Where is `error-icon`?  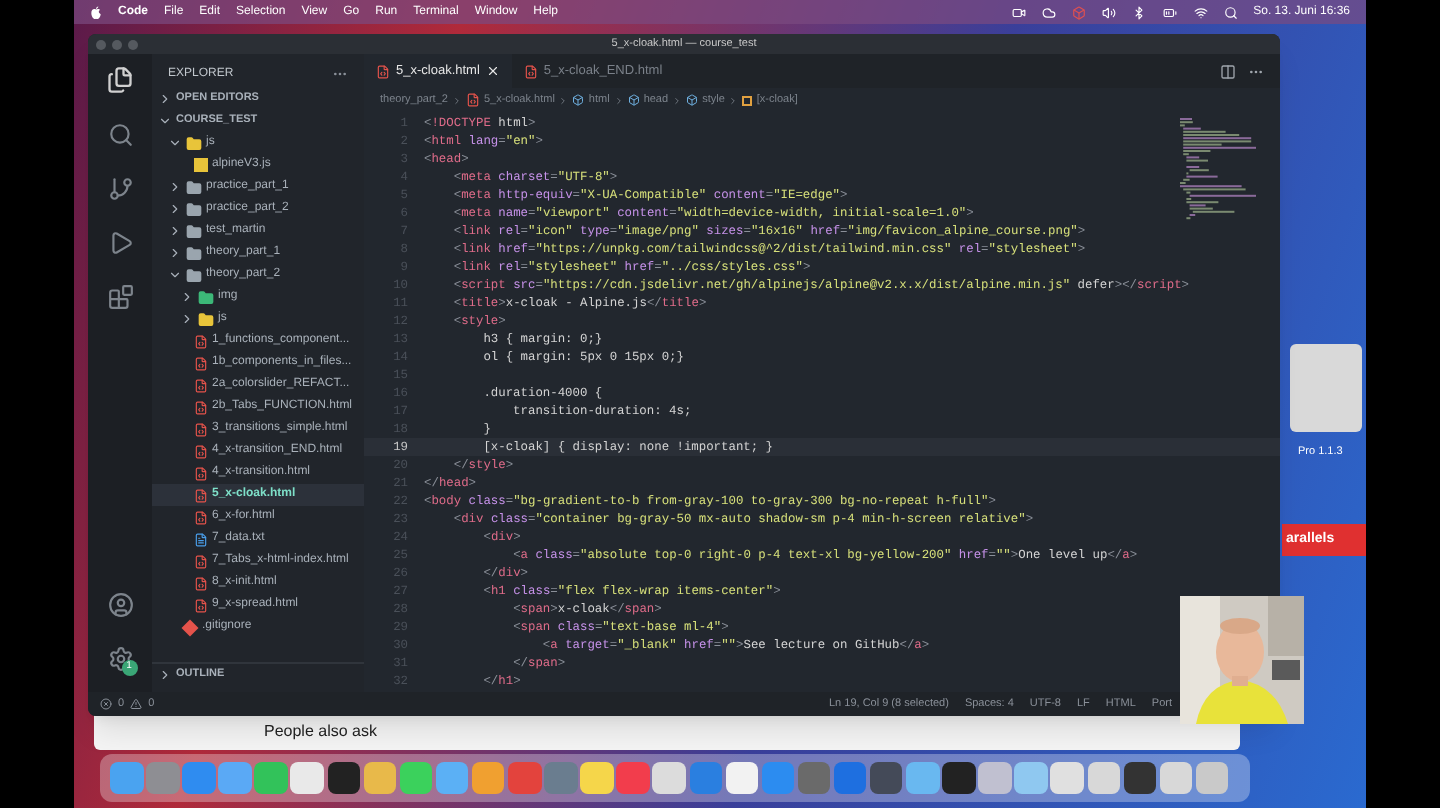
error-icon is located at coordinates (106, 704).